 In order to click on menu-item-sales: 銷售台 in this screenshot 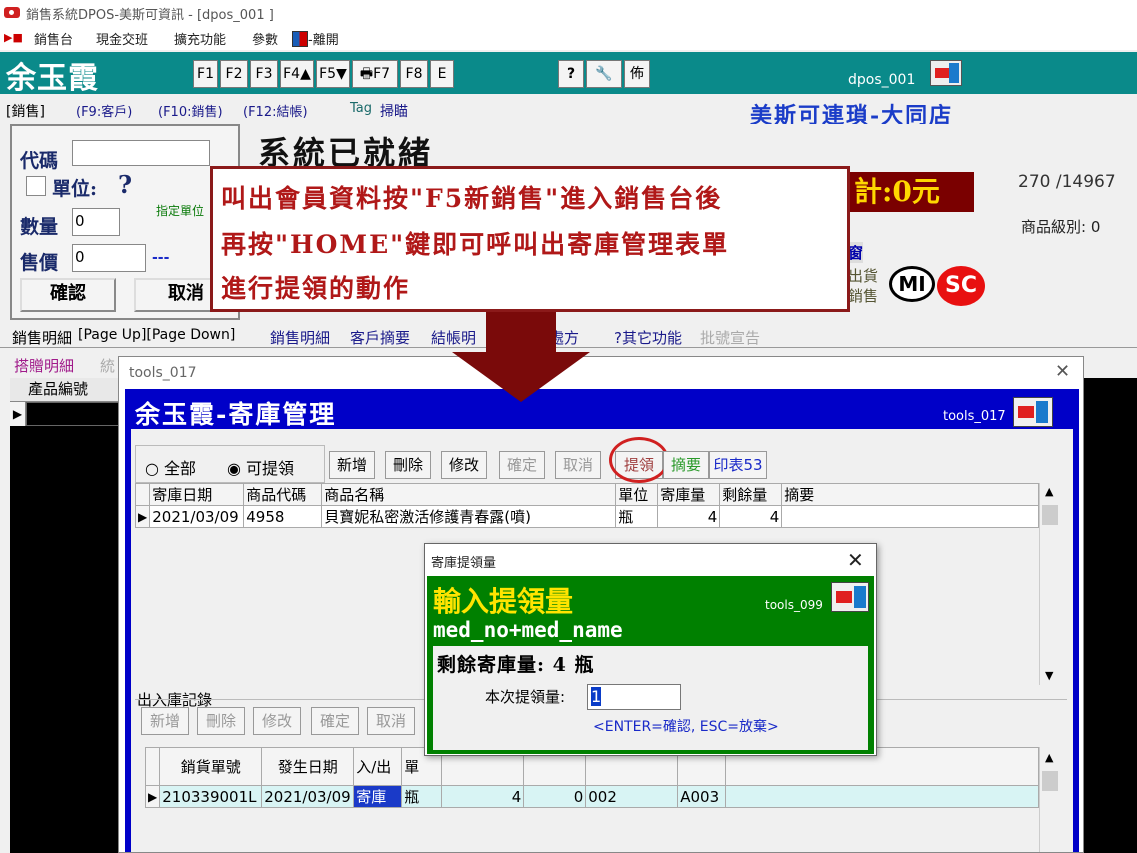, I will do `click(53, 38)`.